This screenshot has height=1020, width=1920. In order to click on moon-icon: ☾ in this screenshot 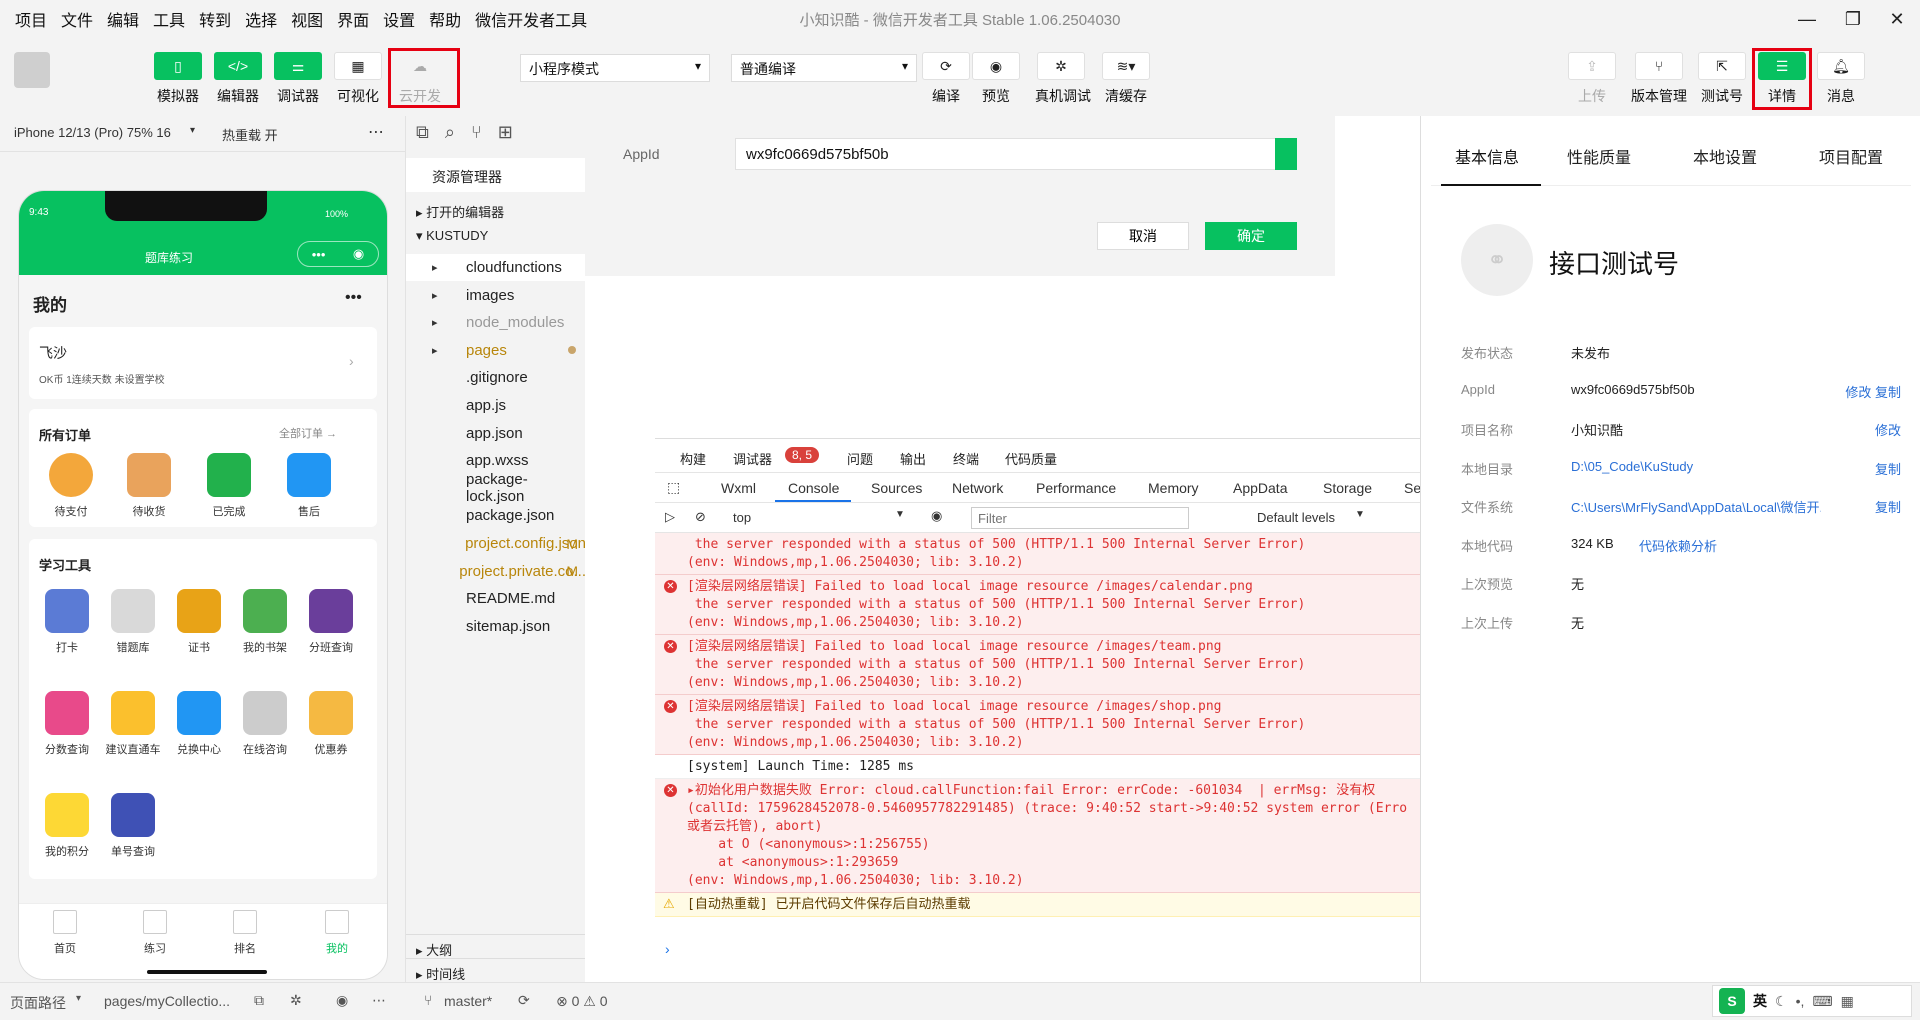, I will do `click(1781, 1001)`.